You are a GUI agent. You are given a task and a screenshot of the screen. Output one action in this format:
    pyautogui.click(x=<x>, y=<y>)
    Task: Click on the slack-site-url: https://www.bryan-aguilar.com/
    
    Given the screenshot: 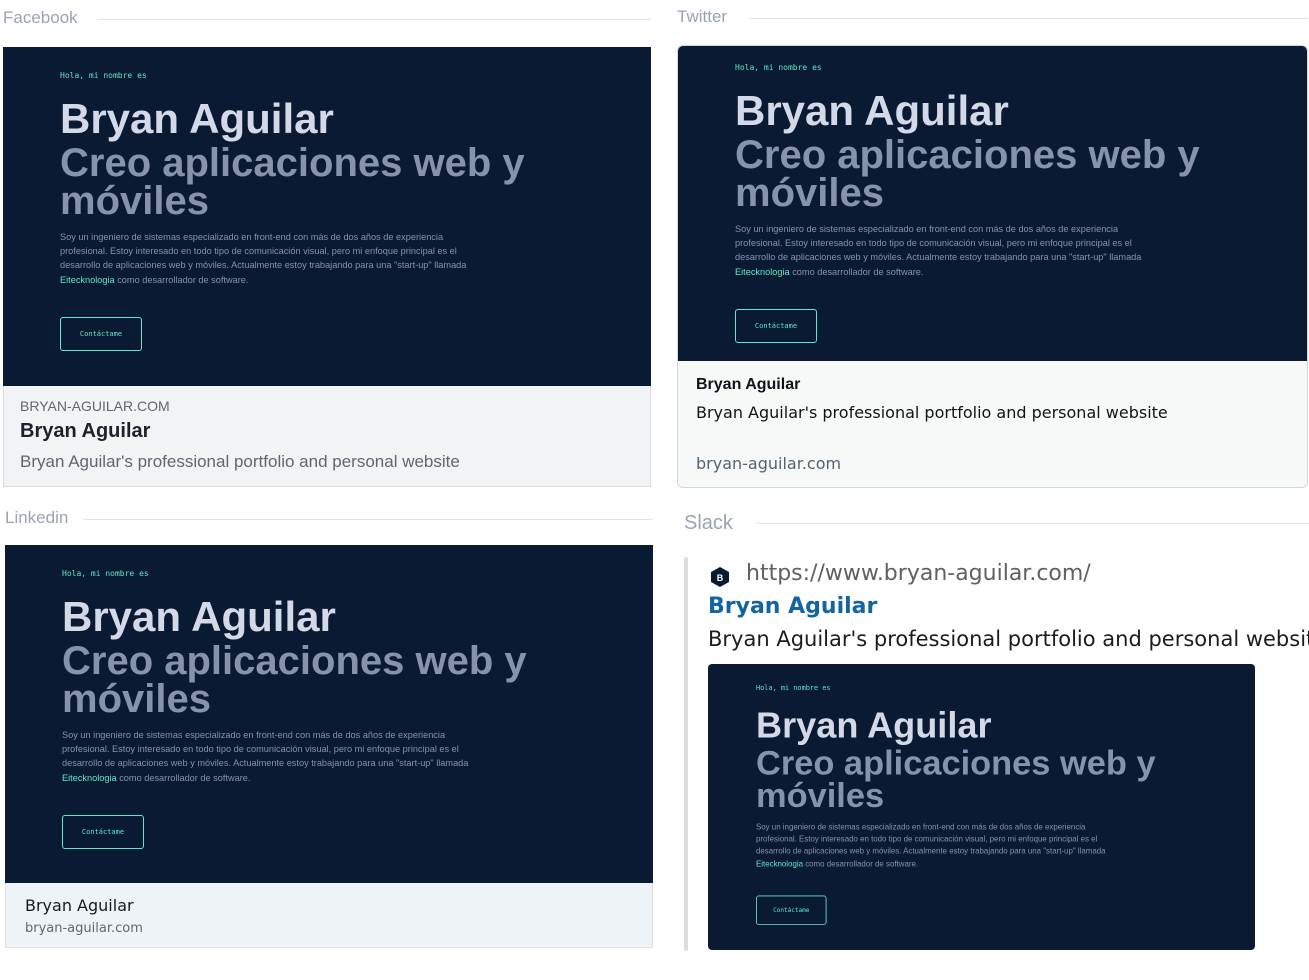 What is the action you would take?
    pyautogui.click(x=918, y=573)
    